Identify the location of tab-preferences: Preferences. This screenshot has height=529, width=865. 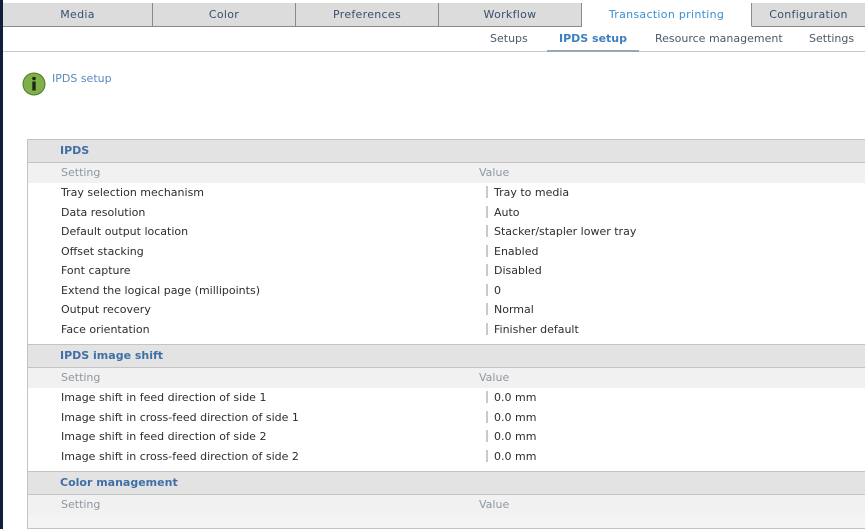
(367, 15).